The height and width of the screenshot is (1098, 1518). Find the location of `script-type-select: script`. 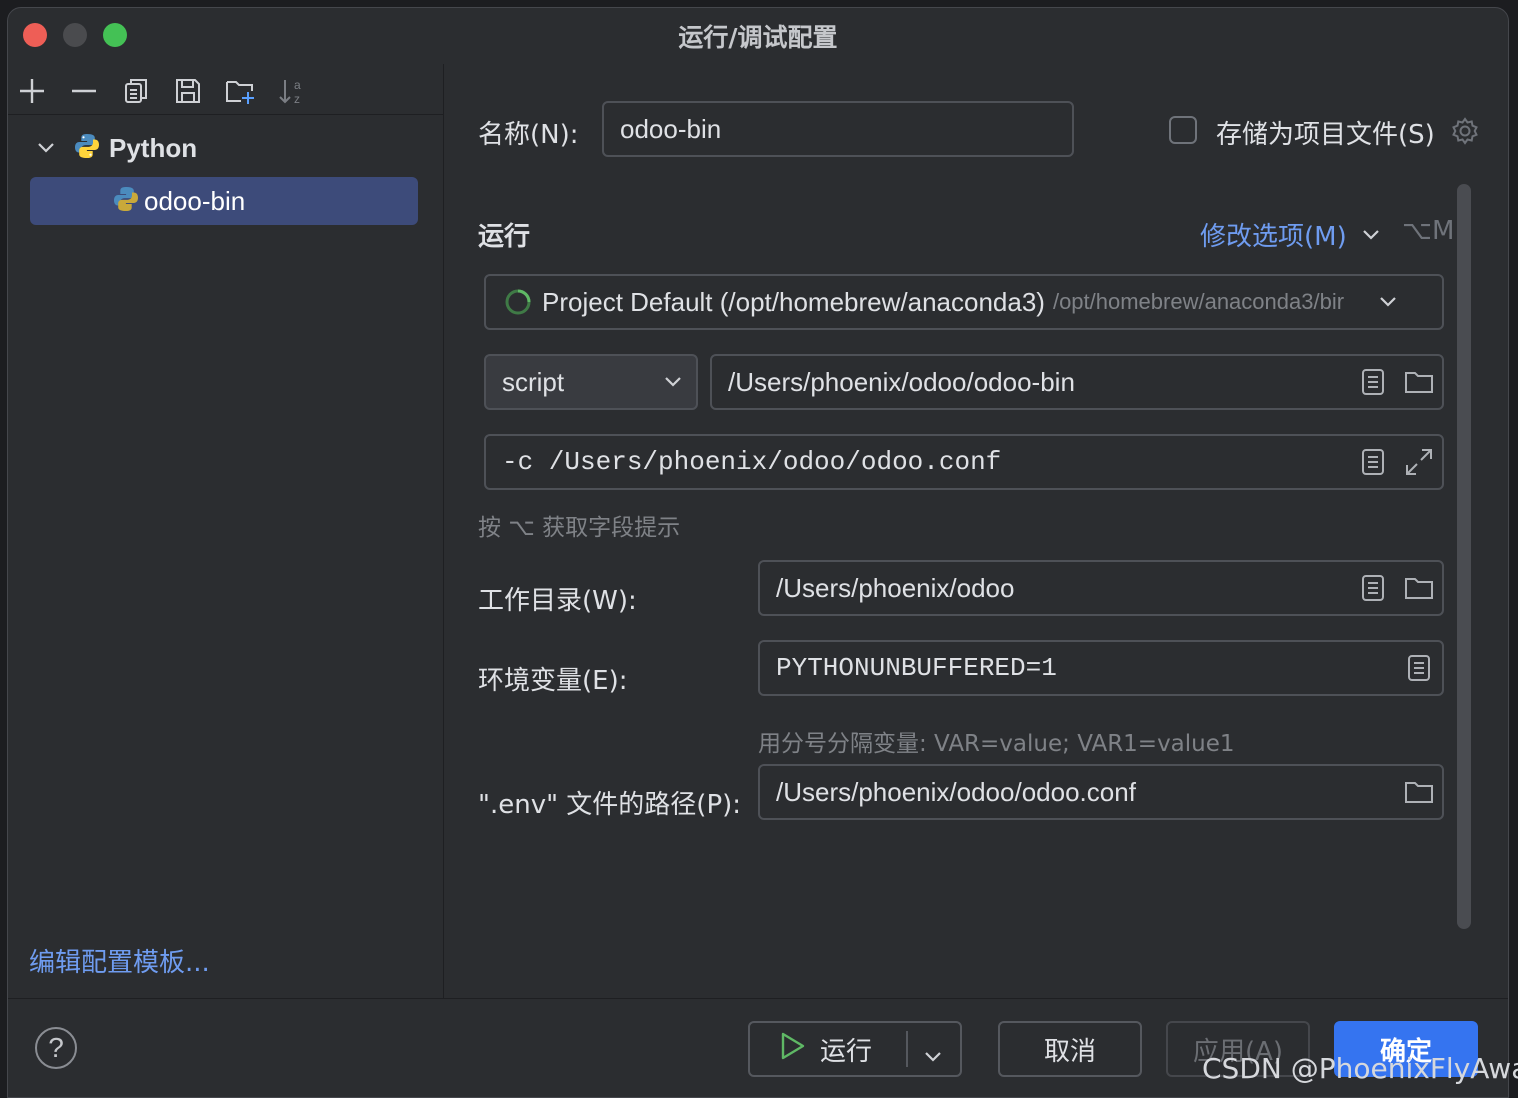

script-type-select: script is located at coordinates (591, 382).